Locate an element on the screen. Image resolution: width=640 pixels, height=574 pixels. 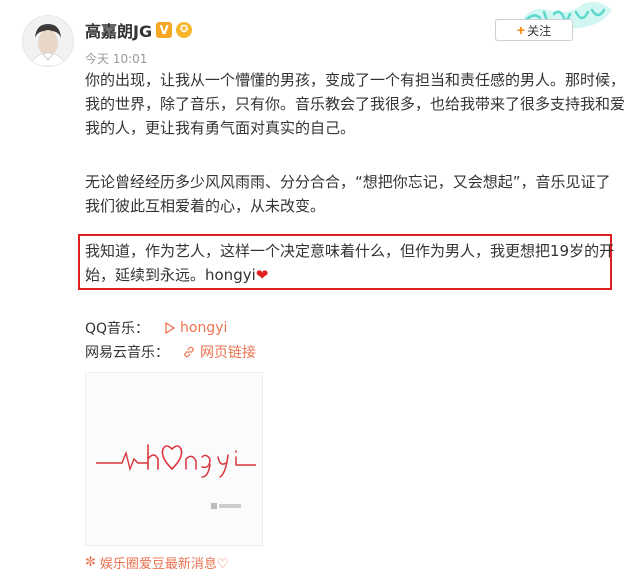
qq-music-link: hongyi is located at coordinates (196, 328).